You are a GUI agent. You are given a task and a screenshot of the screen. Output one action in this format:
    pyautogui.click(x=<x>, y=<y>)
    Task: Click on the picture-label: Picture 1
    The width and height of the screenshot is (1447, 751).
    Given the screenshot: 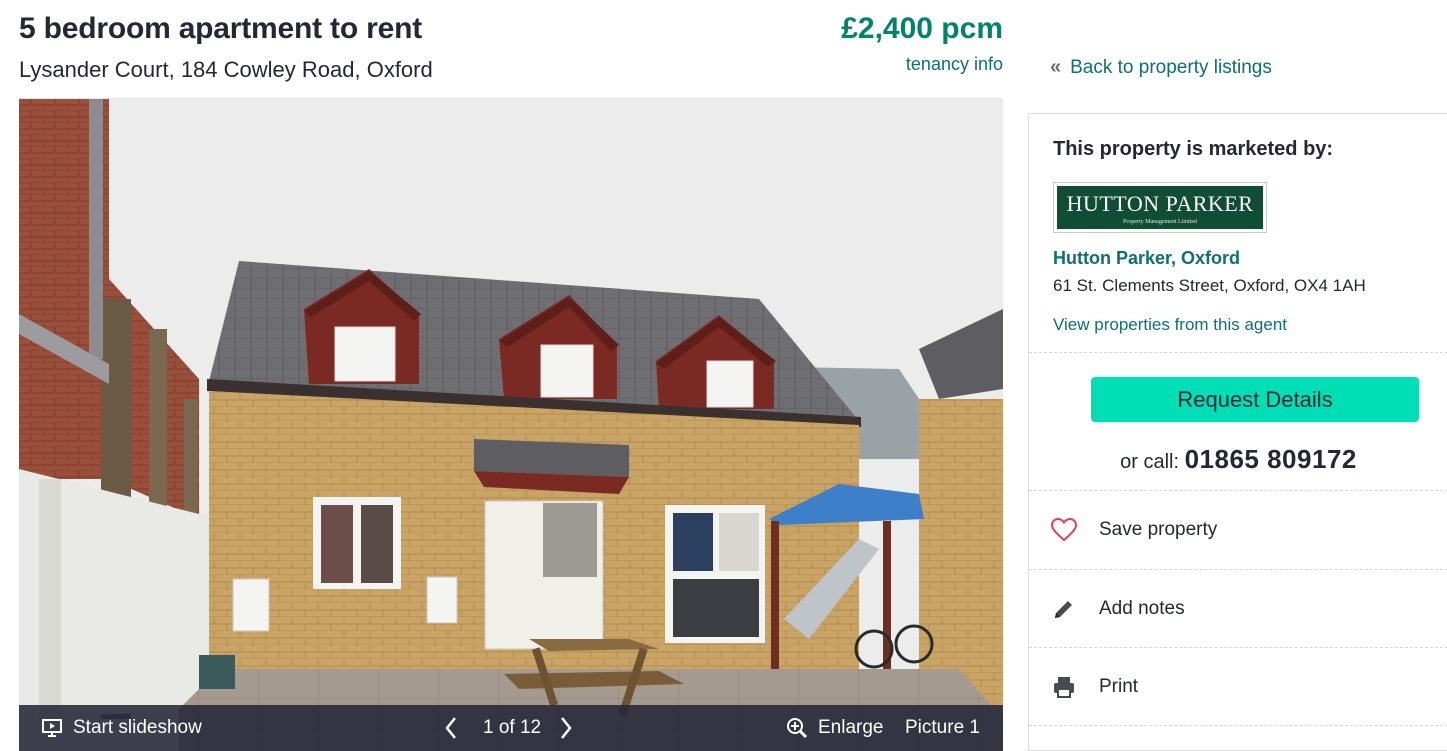 What is the action you would take?
    pyautogui.click(x=942, y=727)
    